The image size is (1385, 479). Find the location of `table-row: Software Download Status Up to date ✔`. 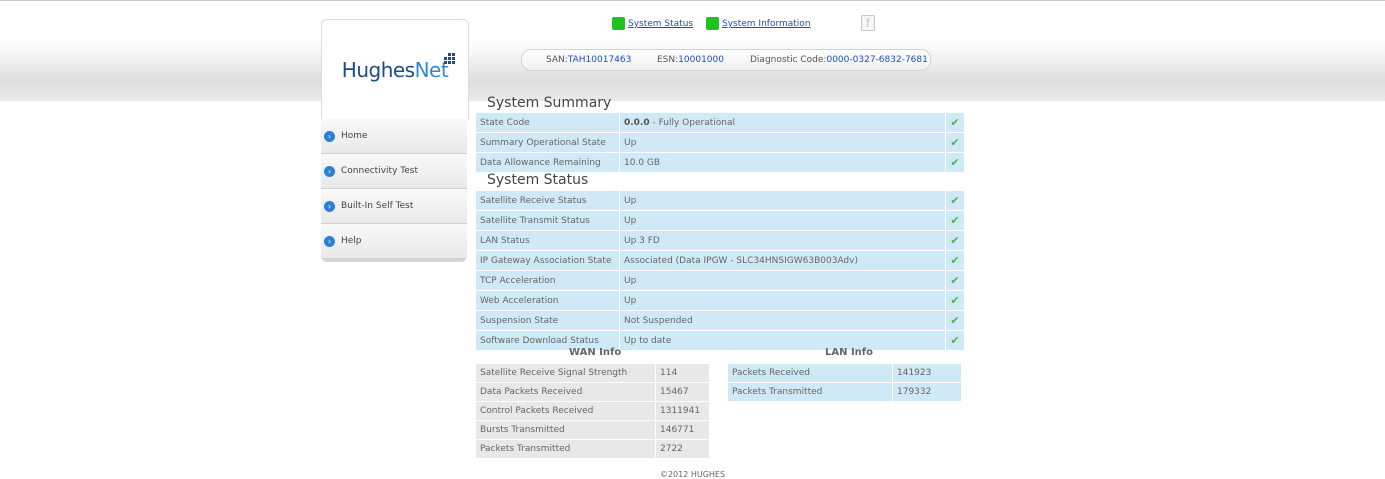

table-row: Software Download Status Up to date ✔ is located at coordinates (720, 340).